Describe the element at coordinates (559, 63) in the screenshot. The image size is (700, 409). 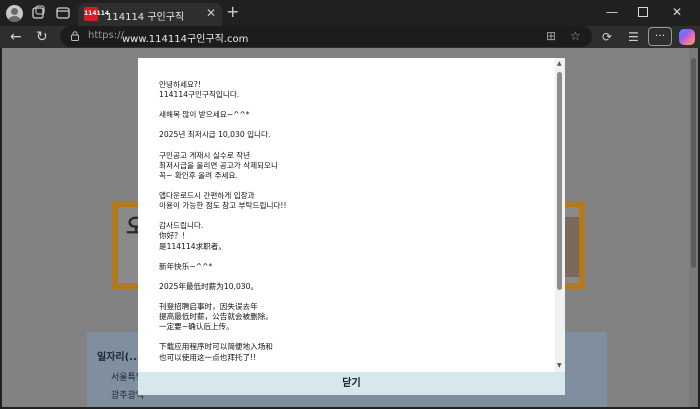
I see `scroll-up-icon: ▲` at that location.